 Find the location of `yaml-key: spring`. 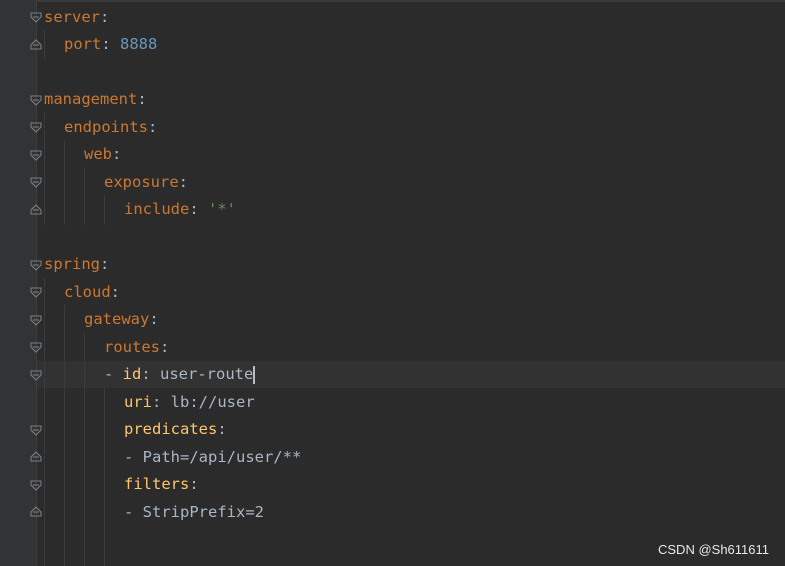

yaml-key: spring is located at coordinates (72, 264).